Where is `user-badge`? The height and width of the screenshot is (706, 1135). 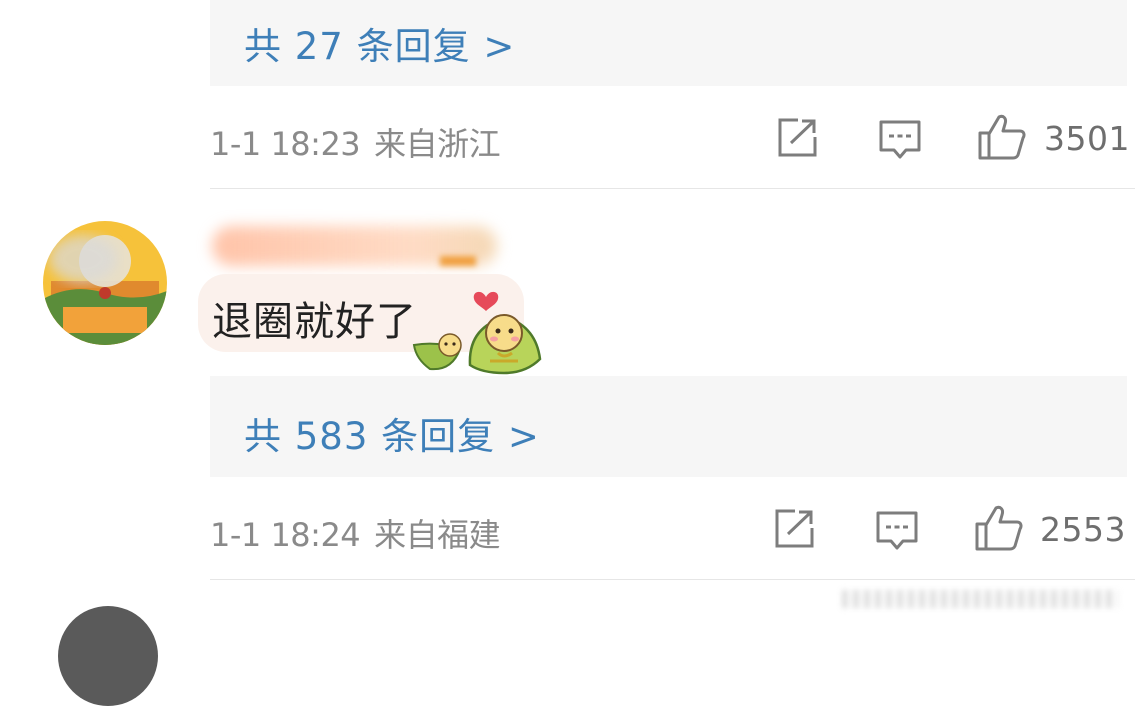 user-badge is located at coordinates (458, 261).